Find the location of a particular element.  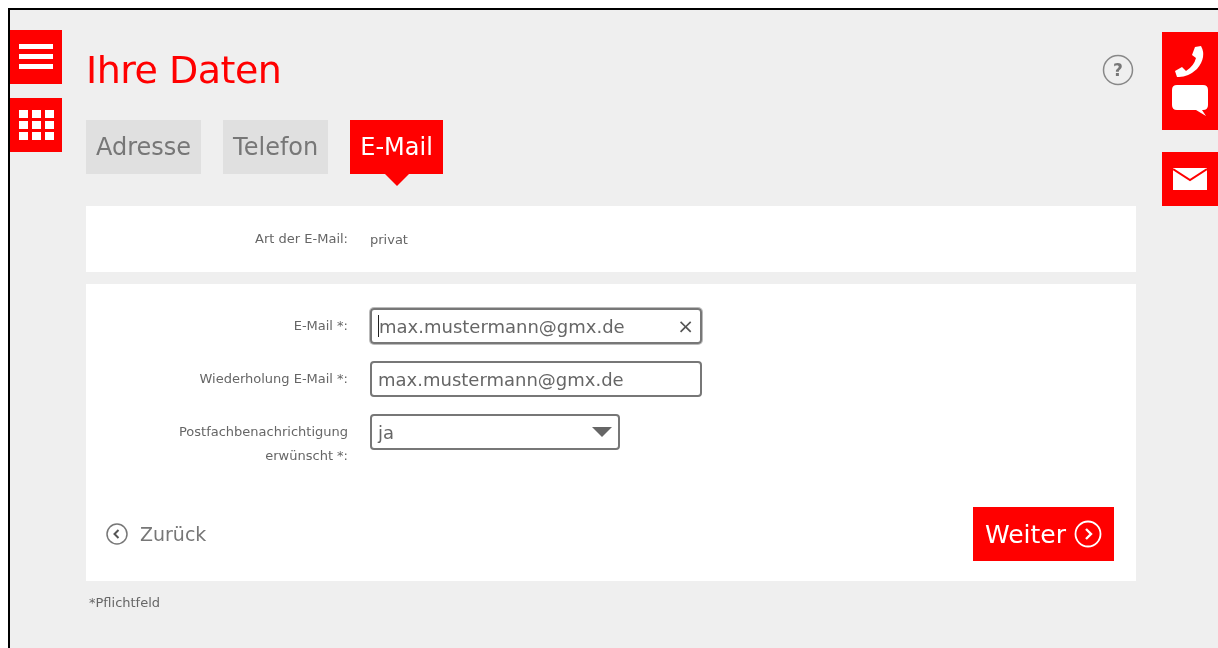

apps-button is located at coordinates (36, 125).